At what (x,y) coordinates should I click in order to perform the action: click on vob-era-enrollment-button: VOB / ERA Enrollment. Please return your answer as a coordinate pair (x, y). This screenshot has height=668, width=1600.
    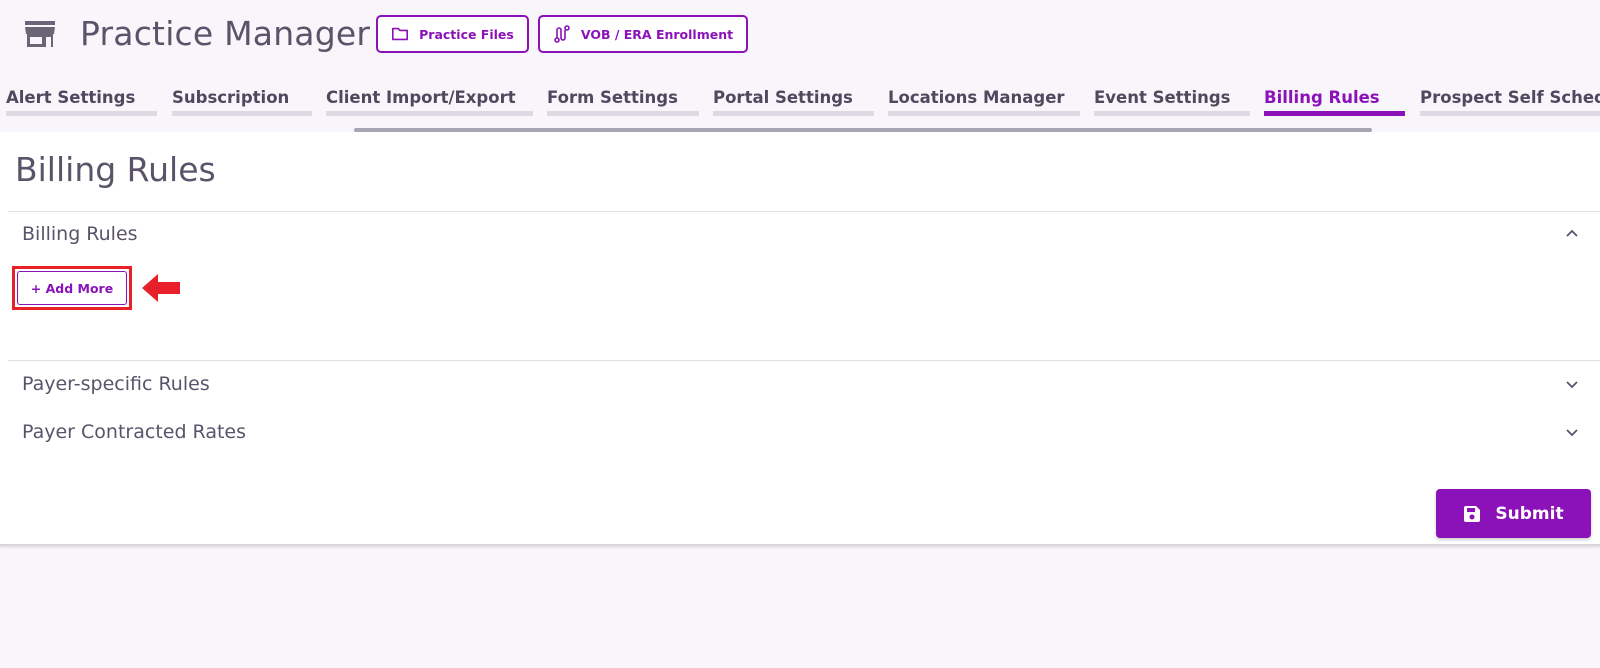
    Looking at the image, I should click on (643, 34).